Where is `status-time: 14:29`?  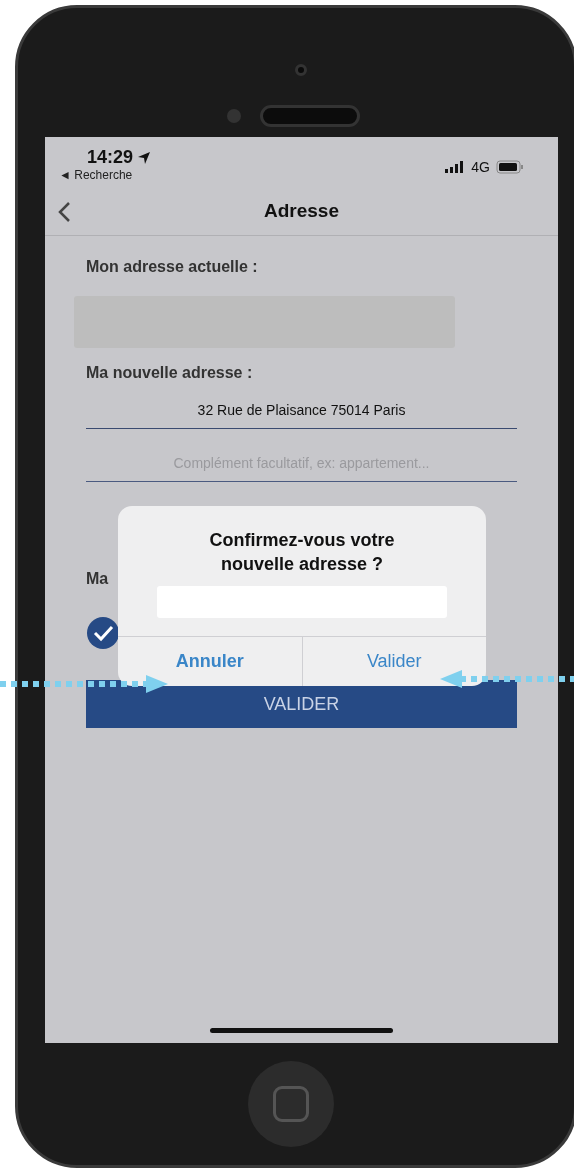
status-time: 14:29 is located at coordinates (110, 157).